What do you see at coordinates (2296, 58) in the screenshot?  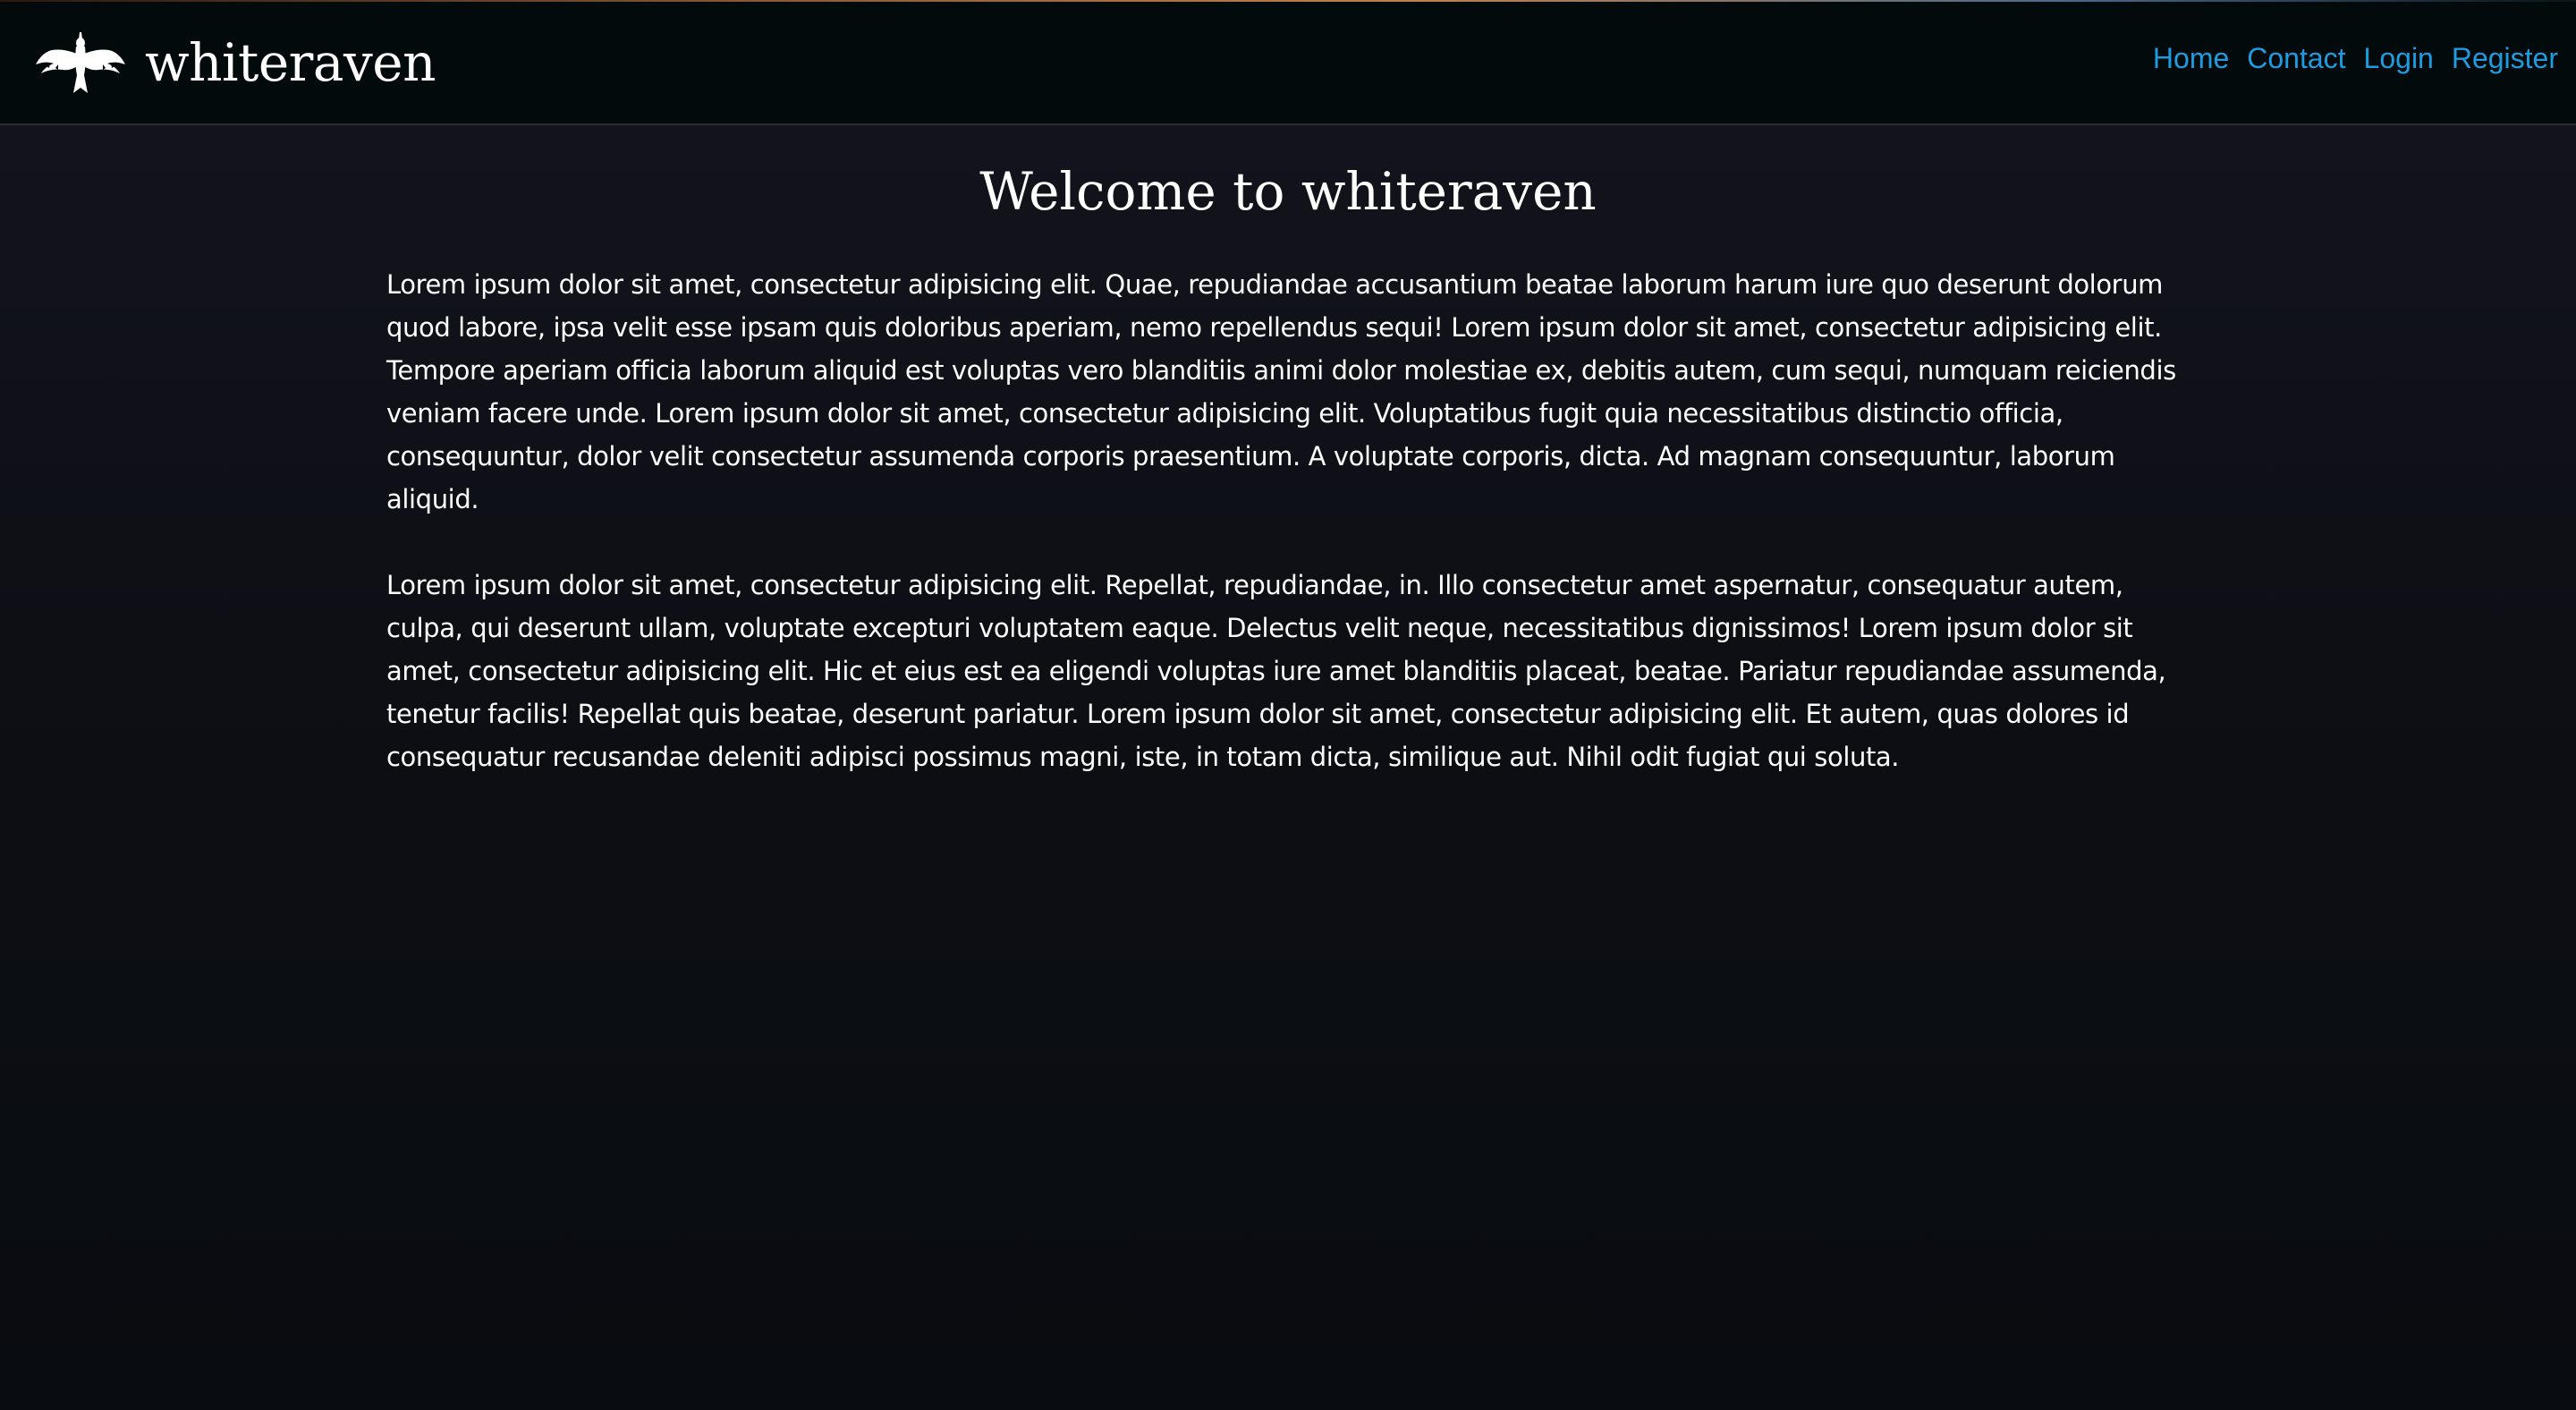 I see `nav-link-contact: Contact` at bounding box center [2296, 58].